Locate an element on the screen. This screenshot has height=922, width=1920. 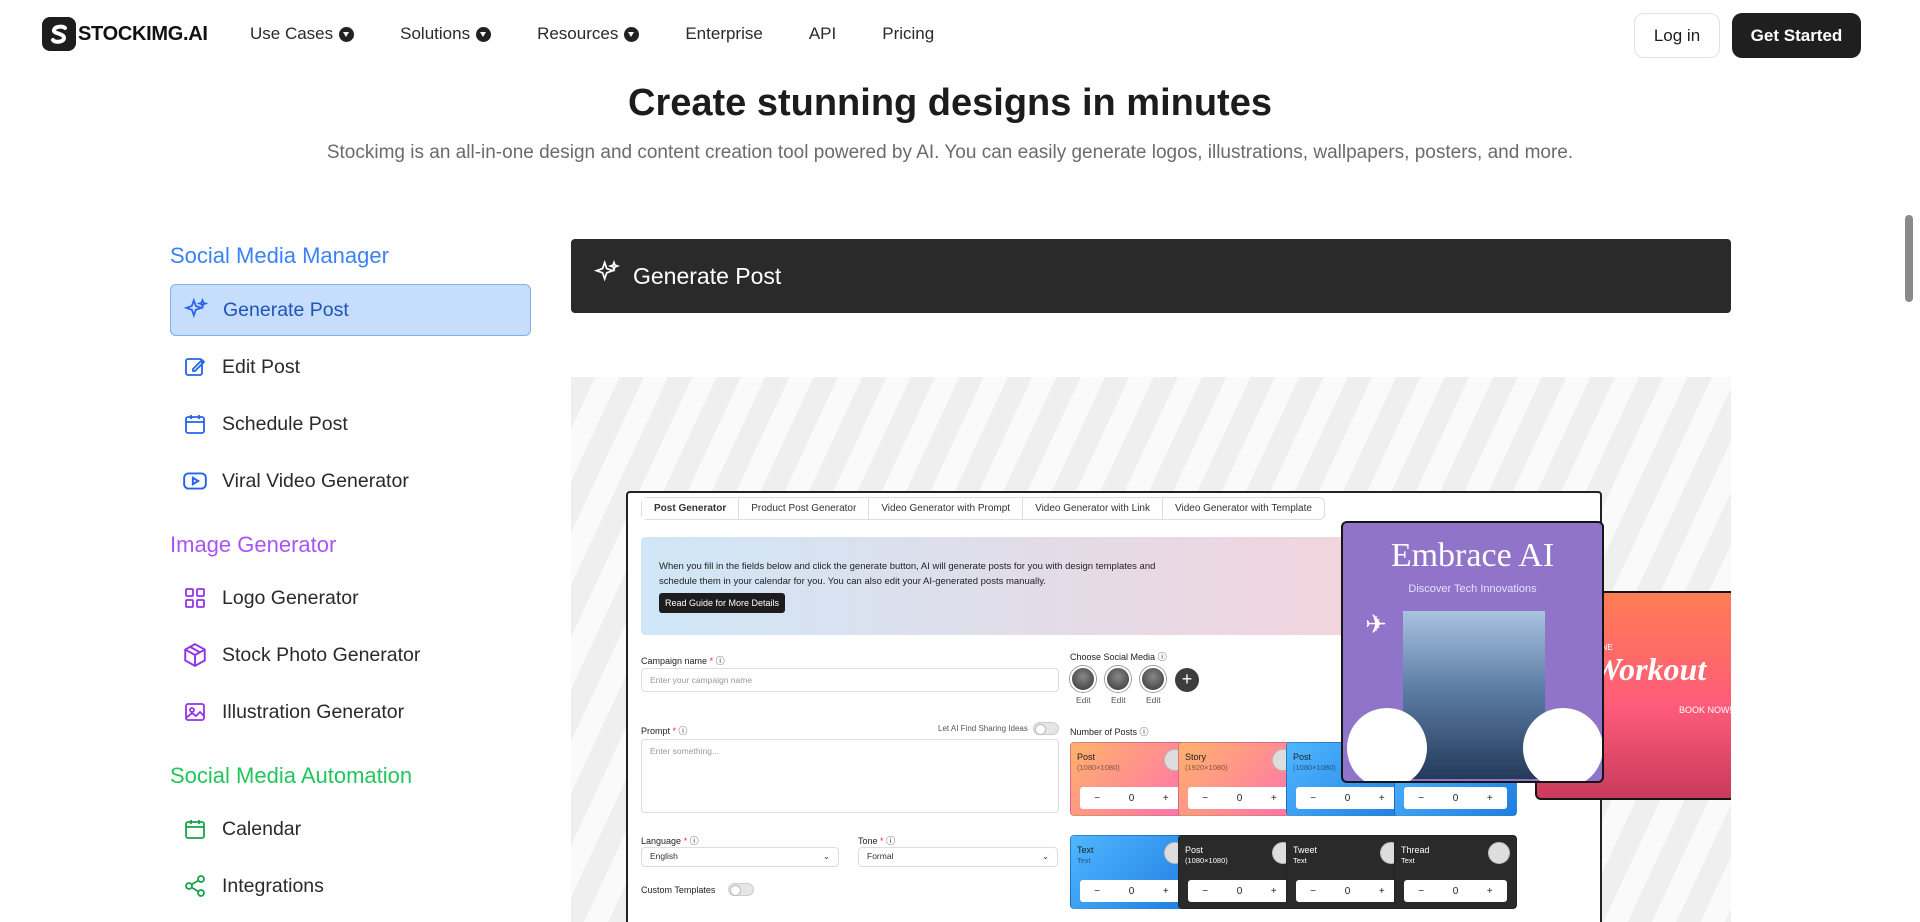
tab-post-generator: Post Generator is located at coordinates (691, 508).